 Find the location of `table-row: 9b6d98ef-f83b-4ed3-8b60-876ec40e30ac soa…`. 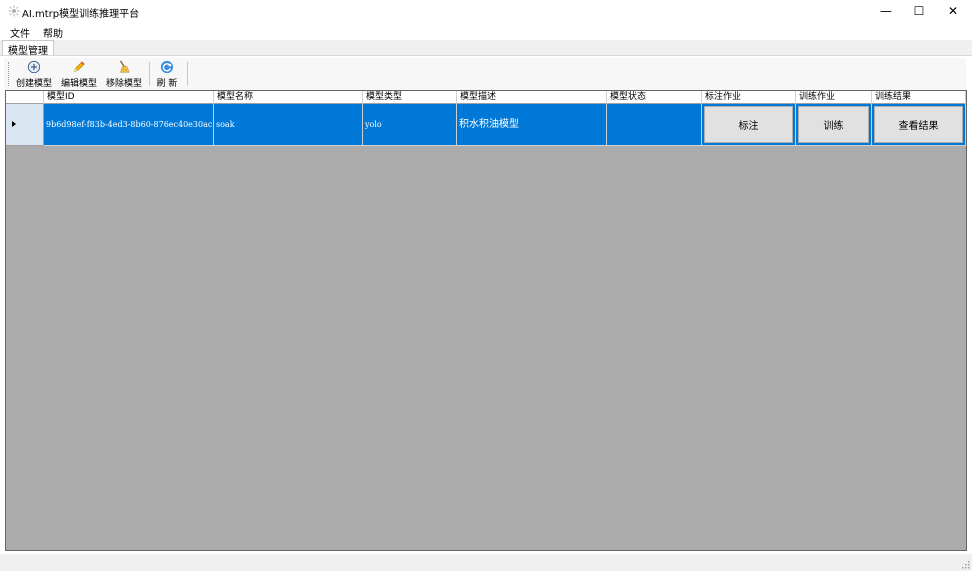

table-row: 9b6d98ef-f83b-4ed3-8b60-876ec40e30ac soa… is located at coordinates (486, 125).